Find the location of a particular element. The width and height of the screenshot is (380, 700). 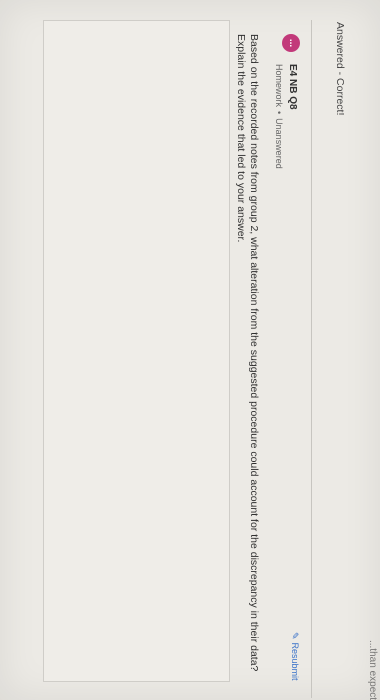

question-meta: Homework • Unanswered is located at coordinates (279, 116).